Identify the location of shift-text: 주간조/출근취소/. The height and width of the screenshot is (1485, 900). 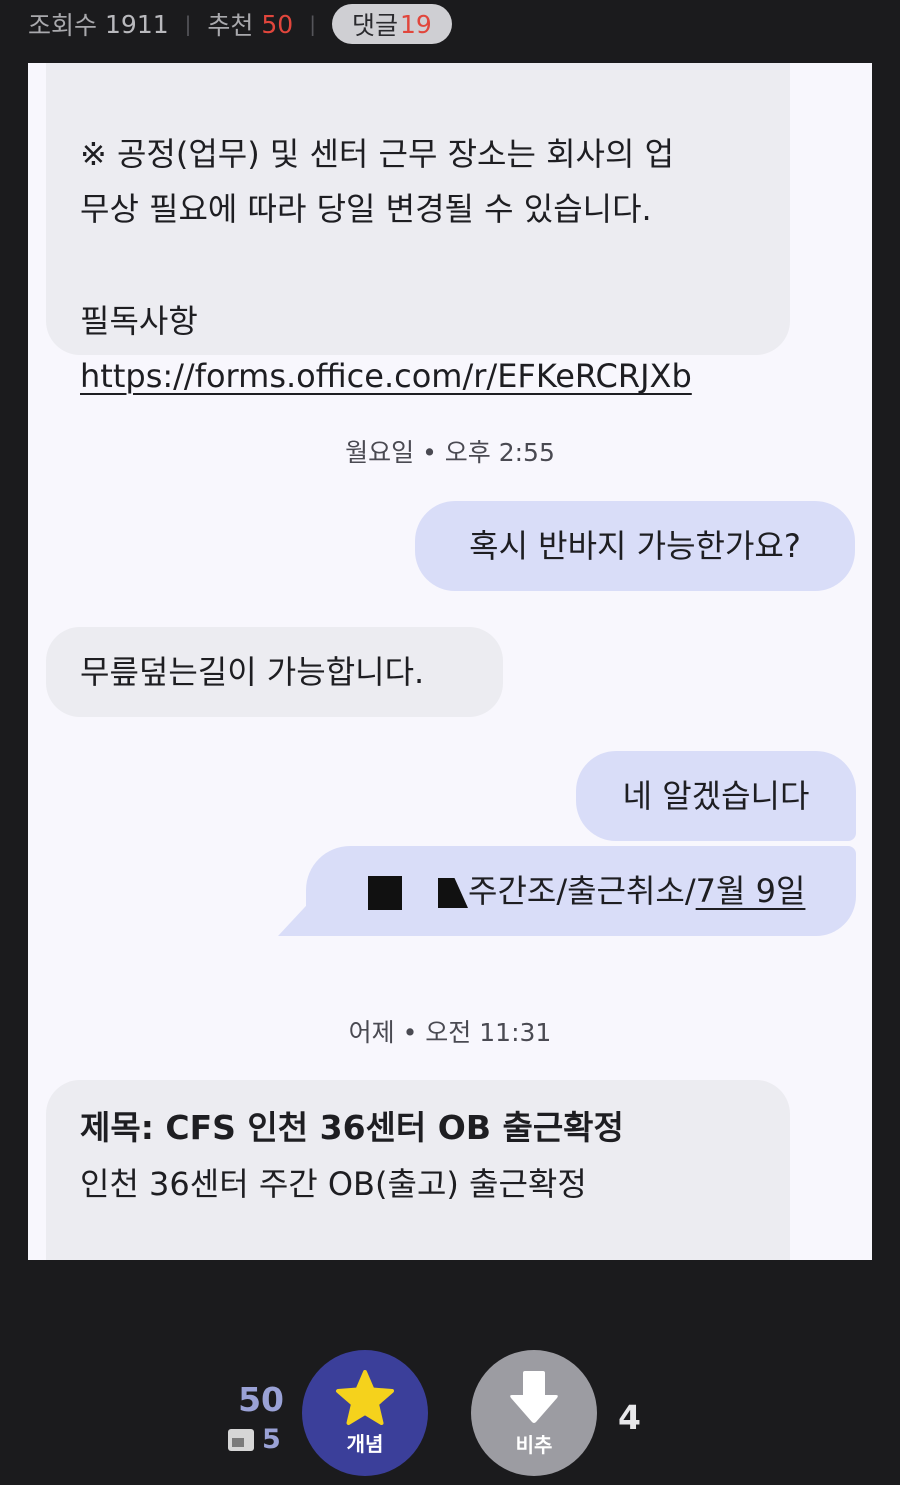
(582, 891).